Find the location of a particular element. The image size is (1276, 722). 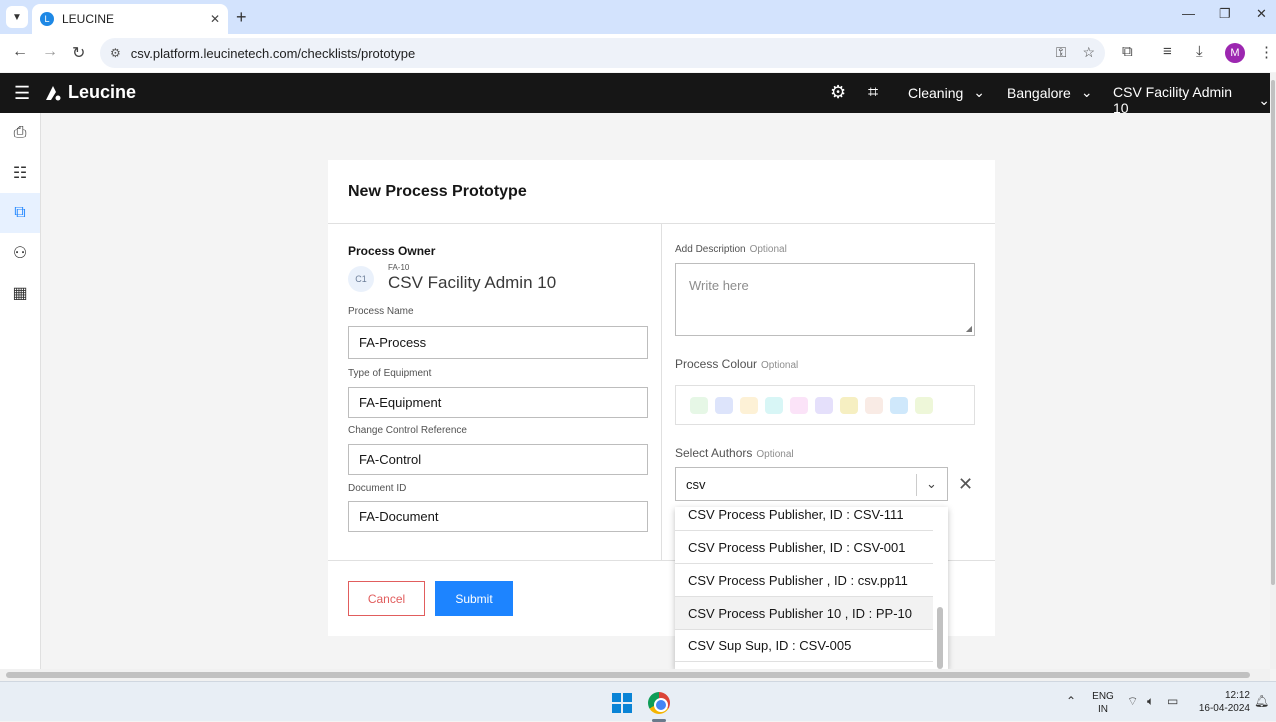

colour-label-text: Process Colour is located at coordinates (716, 364).